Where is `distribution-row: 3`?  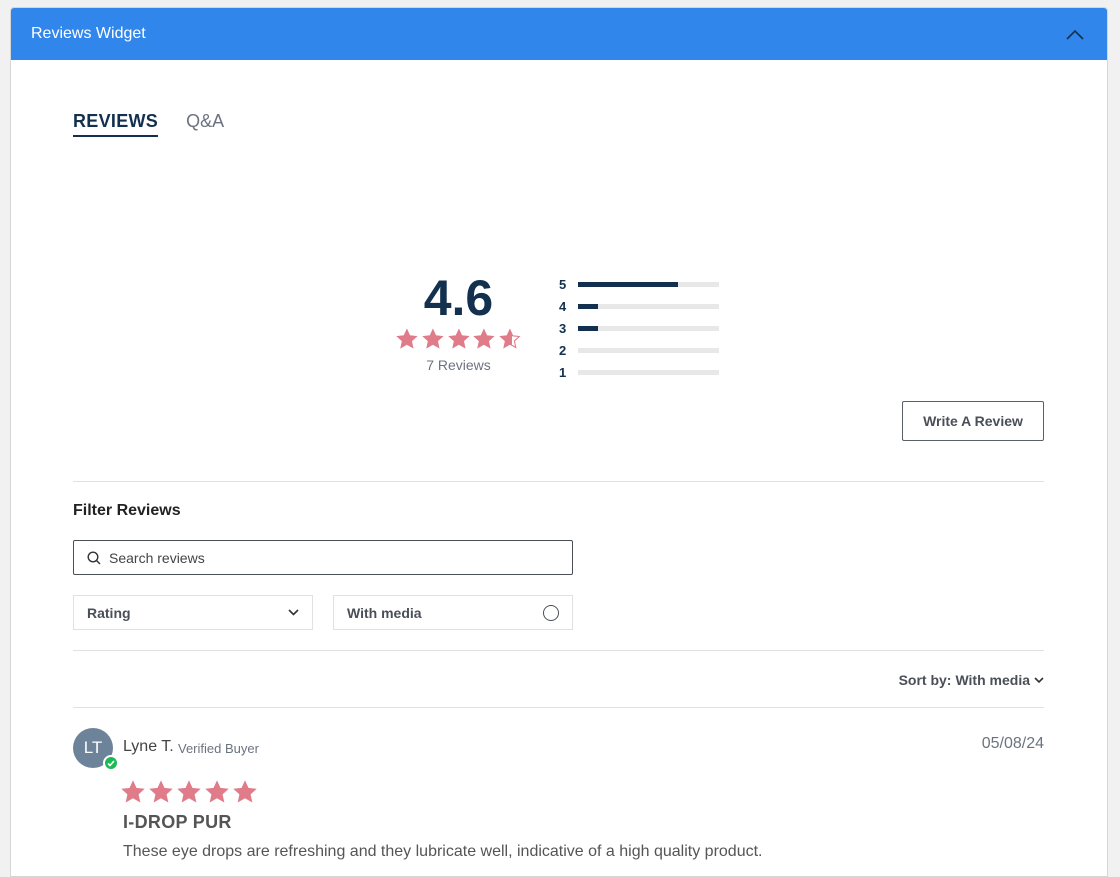
distribution-row: 3 is located at coordinates (639, 328).